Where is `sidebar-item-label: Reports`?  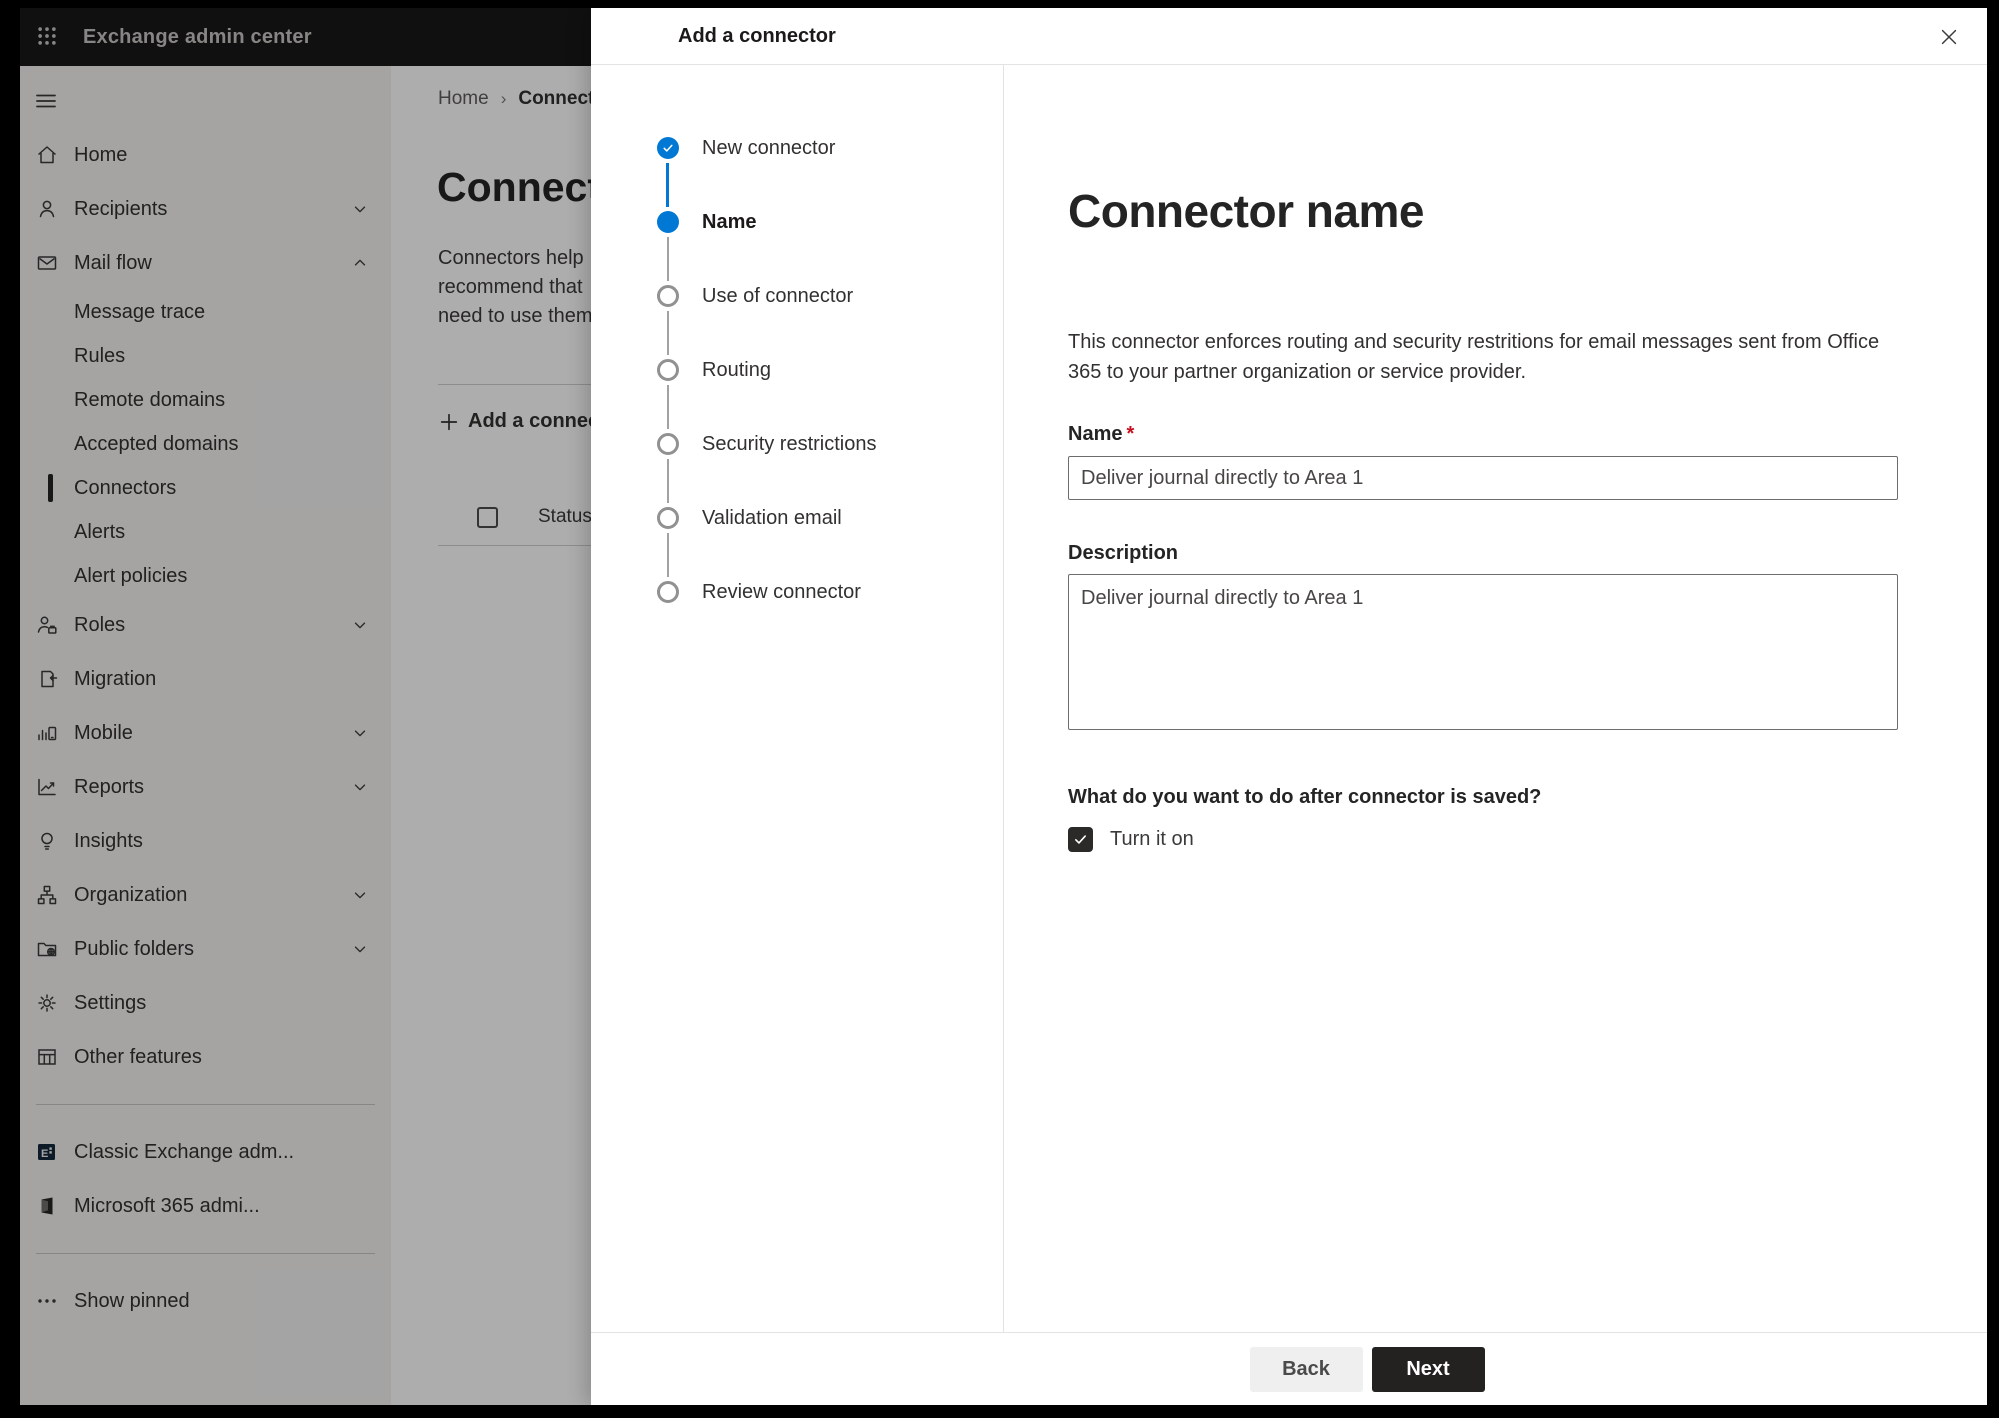
sidebar-item-label: Reports is located at coordinates (109, 786).